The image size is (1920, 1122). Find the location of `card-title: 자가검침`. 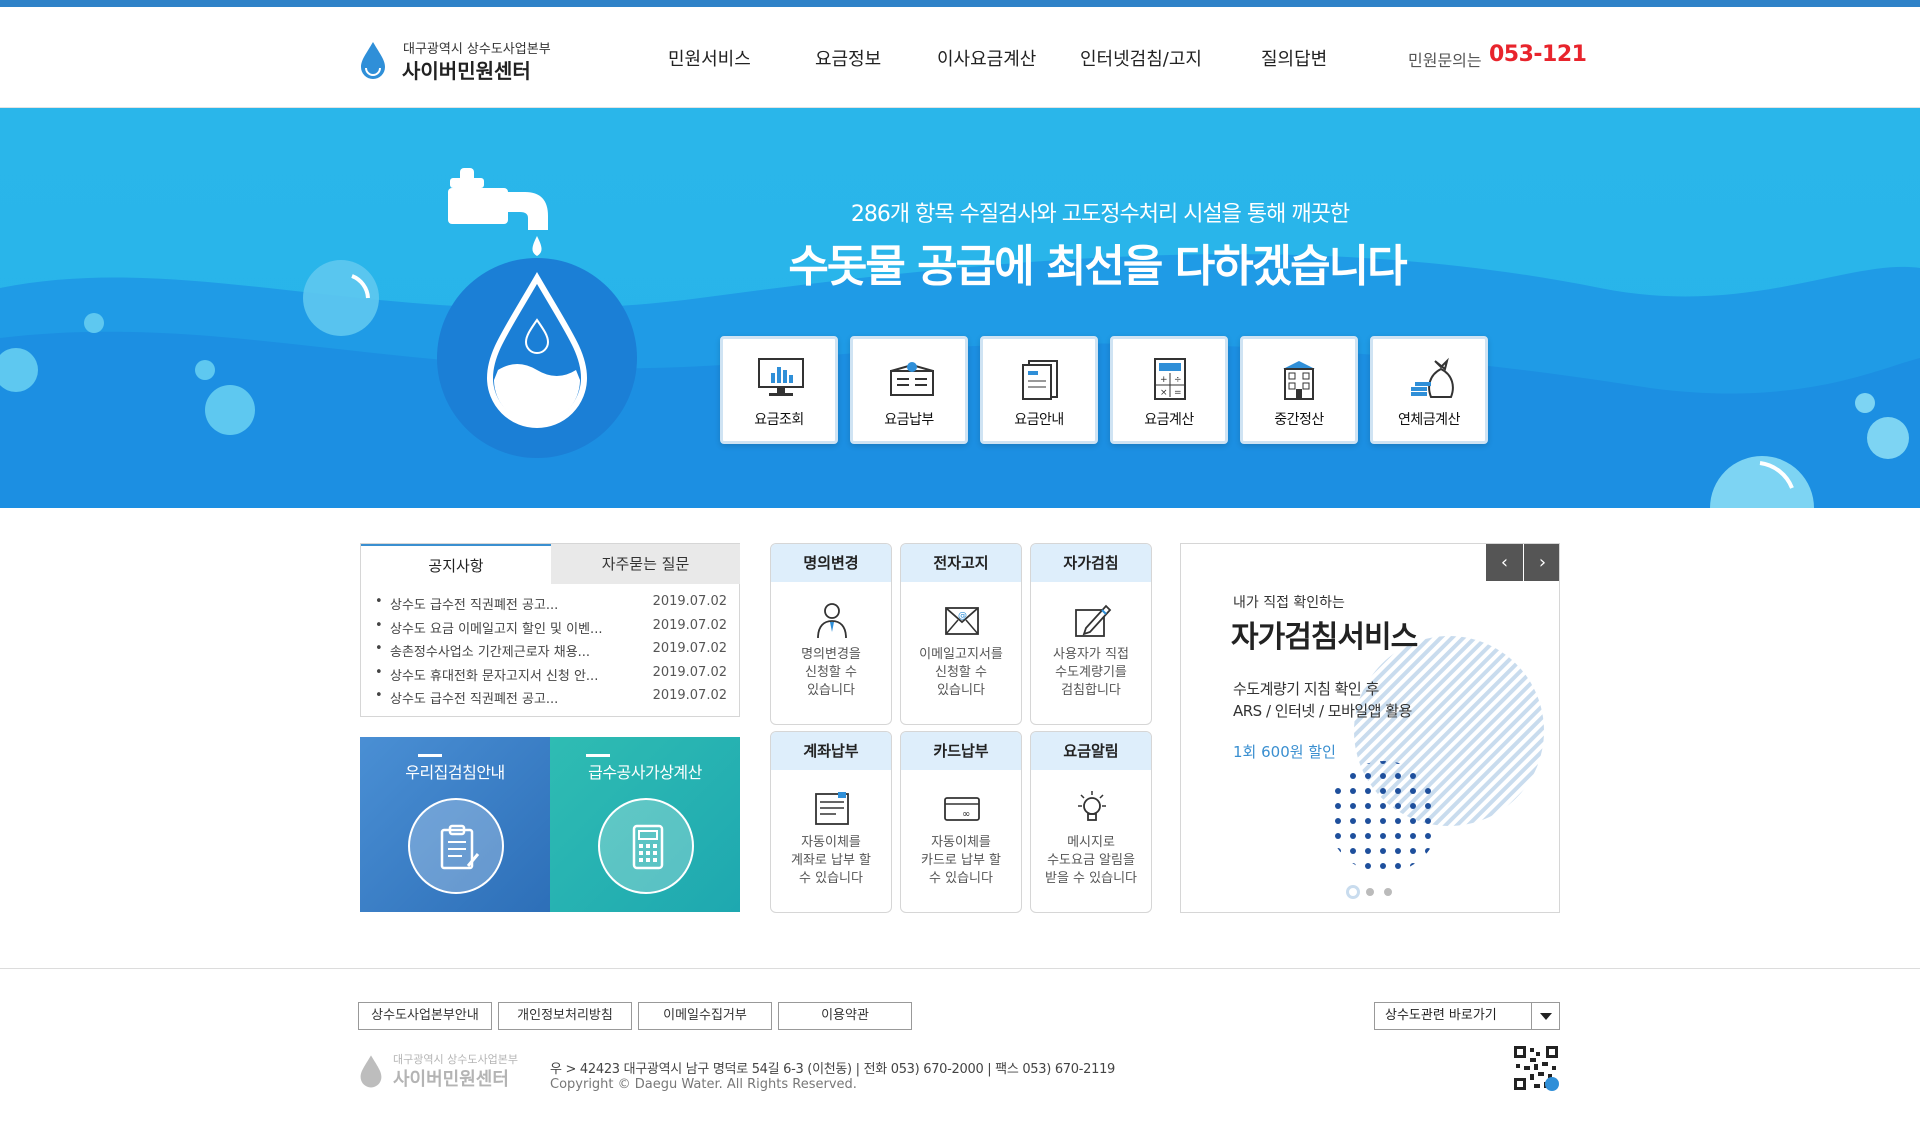

card-title: 자가검침 is located at coordinates (1091, 563).